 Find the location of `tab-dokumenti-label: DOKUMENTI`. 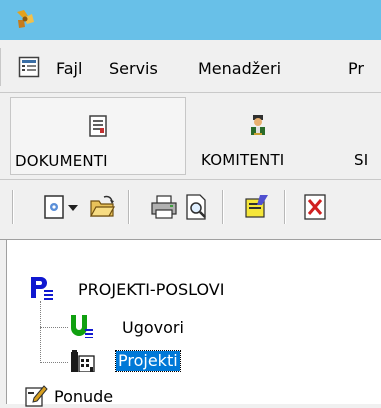

tab-dokumenti-label: DOKUMENTI is located at coordinates (61, 161).